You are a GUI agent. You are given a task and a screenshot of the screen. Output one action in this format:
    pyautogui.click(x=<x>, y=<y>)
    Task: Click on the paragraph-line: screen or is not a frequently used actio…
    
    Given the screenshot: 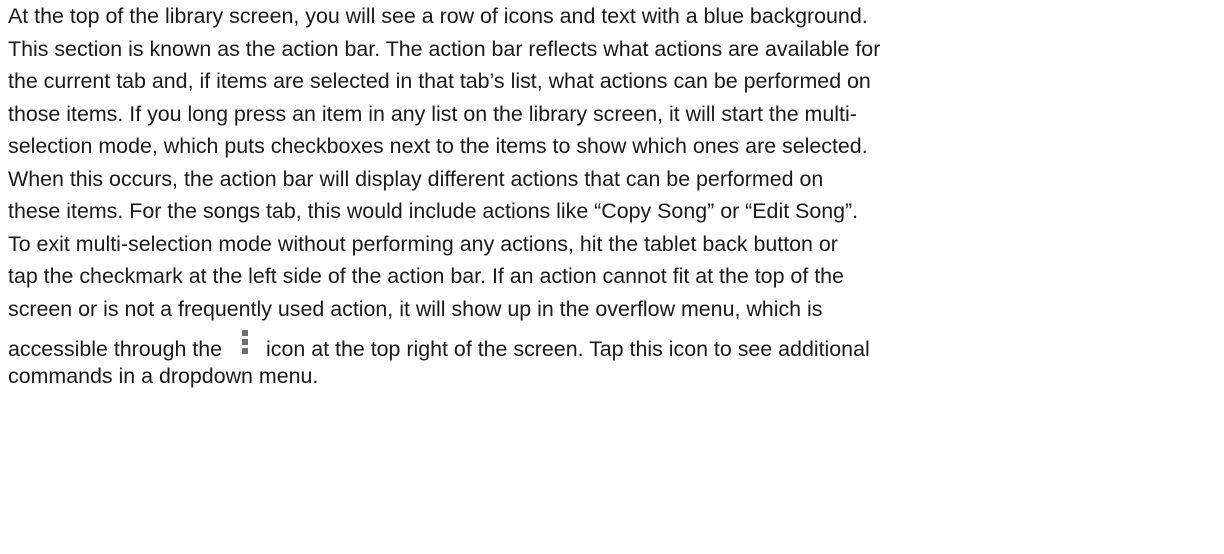 What is the action you would take?
    pyautogui.click(x=415, y=308)
    